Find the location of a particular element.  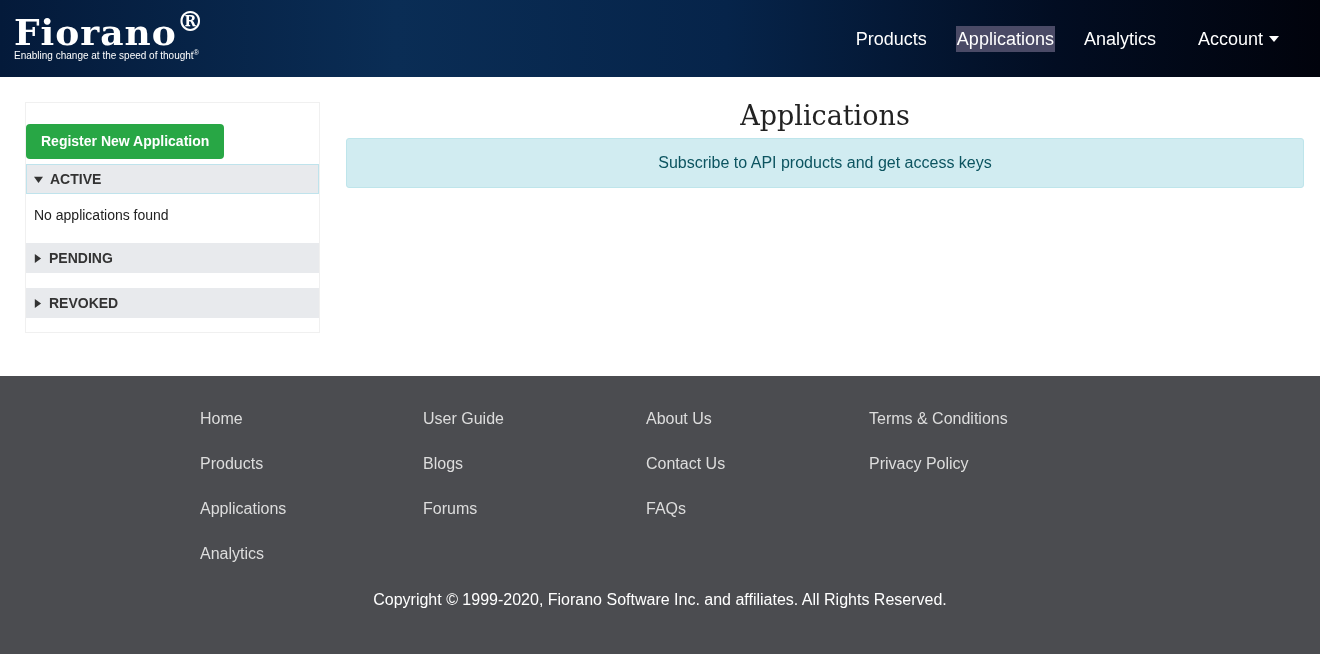

footer-link: Privacy Policy is located at coordinates (980, 463).